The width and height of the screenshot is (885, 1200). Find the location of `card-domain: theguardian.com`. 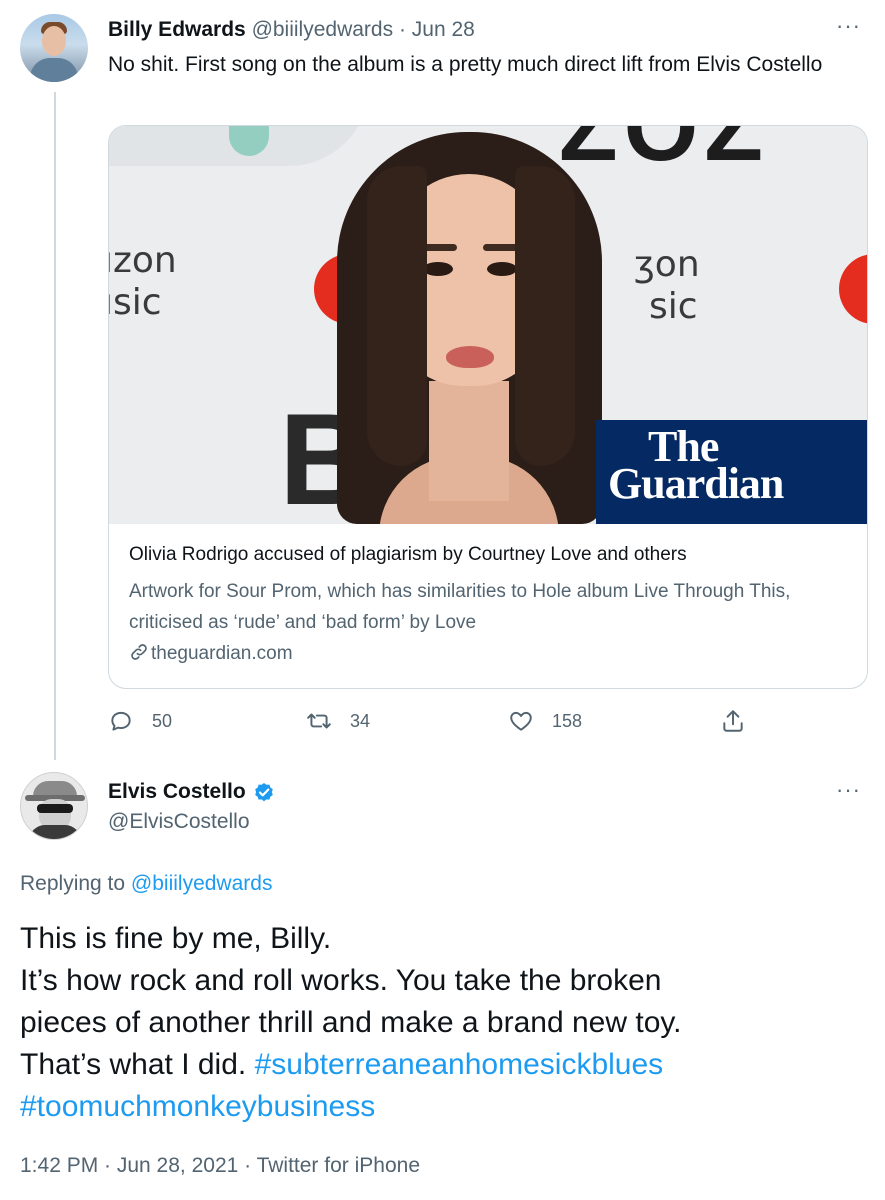

card-domain: theguardian.com is located at coordinates (211, 655).